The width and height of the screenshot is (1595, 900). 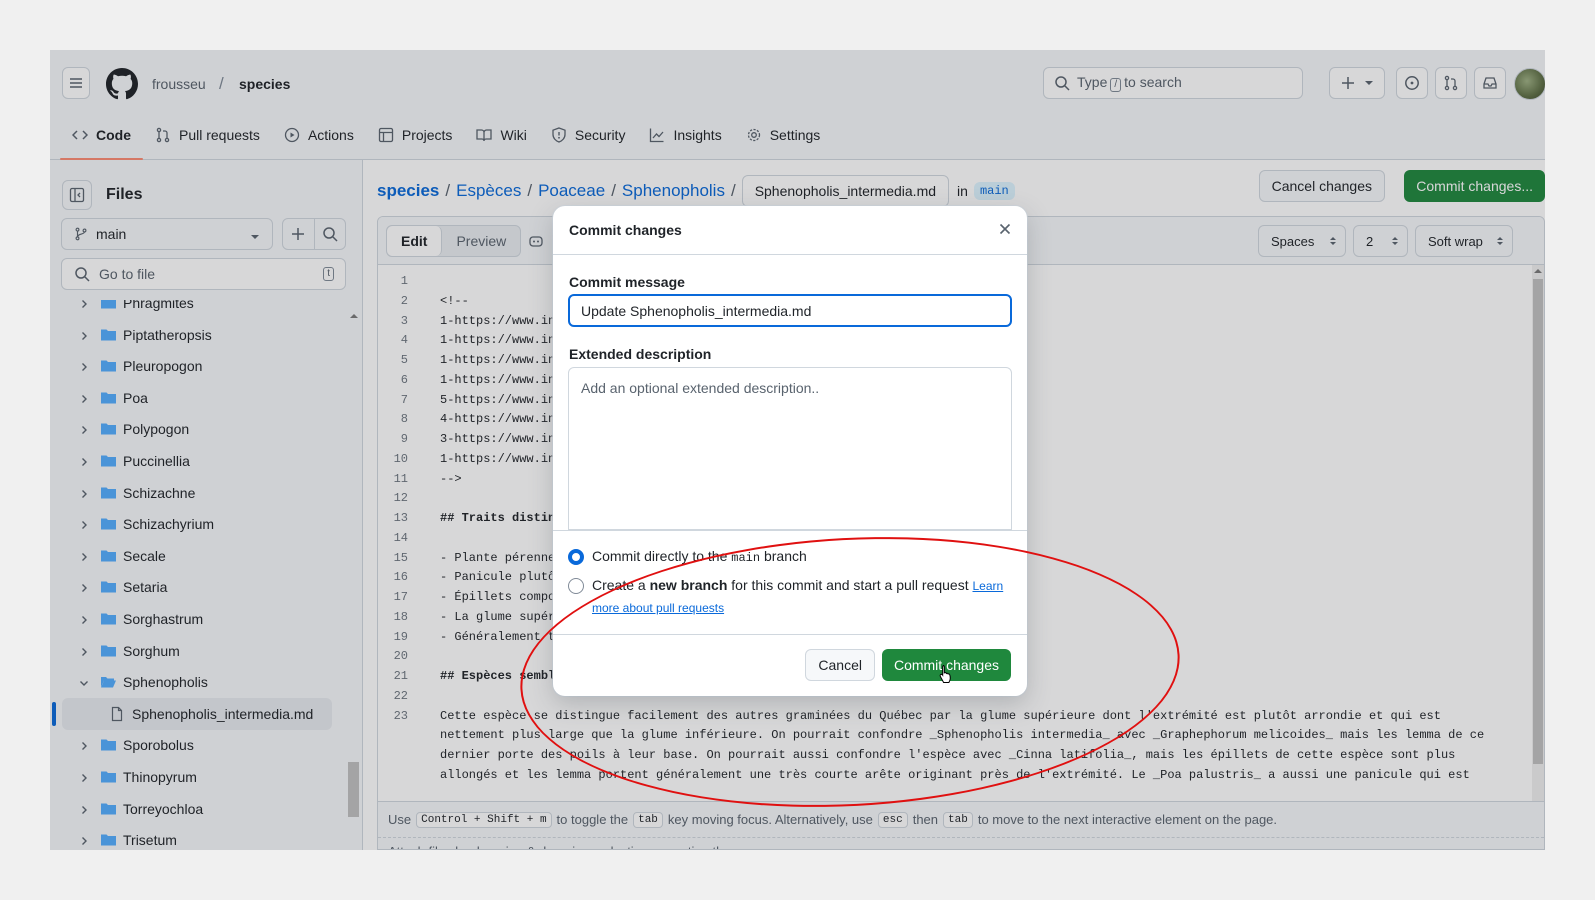 I want to click on dialog-title: Commit changes, so click(x=625, y=230).